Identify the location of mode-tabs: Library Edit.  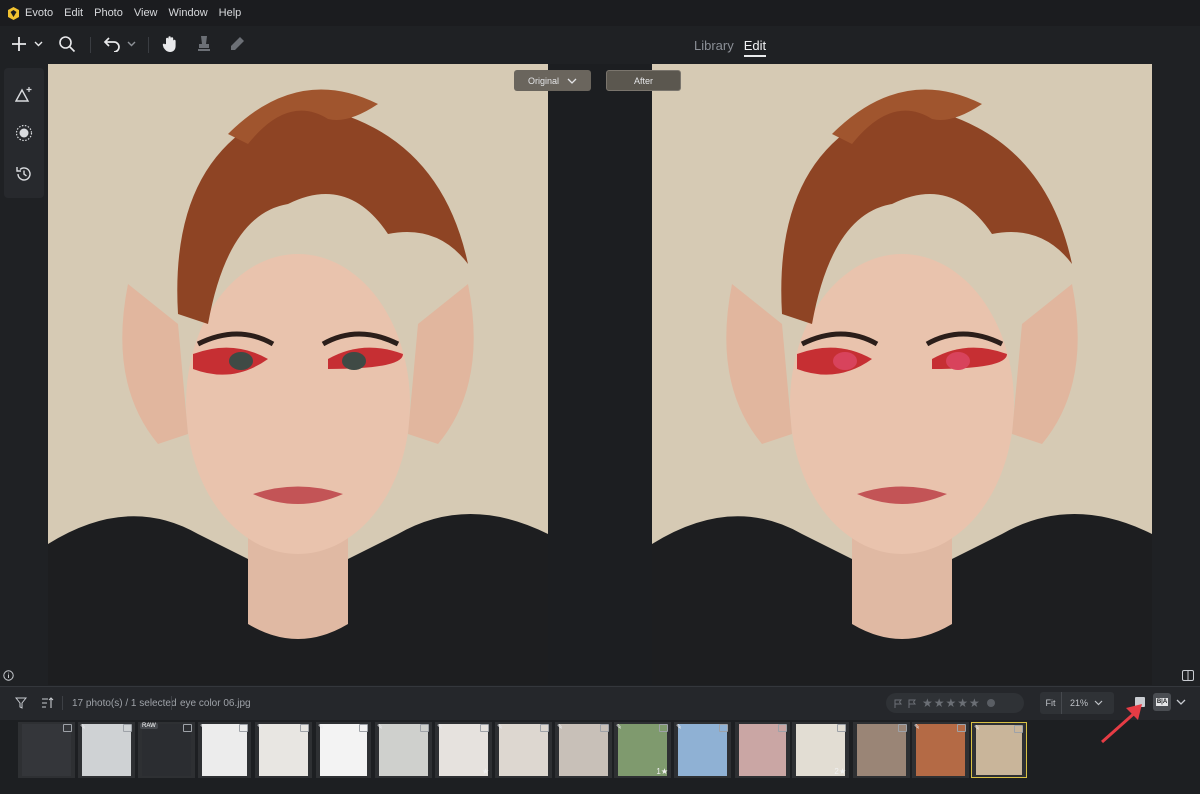
(730, 47).